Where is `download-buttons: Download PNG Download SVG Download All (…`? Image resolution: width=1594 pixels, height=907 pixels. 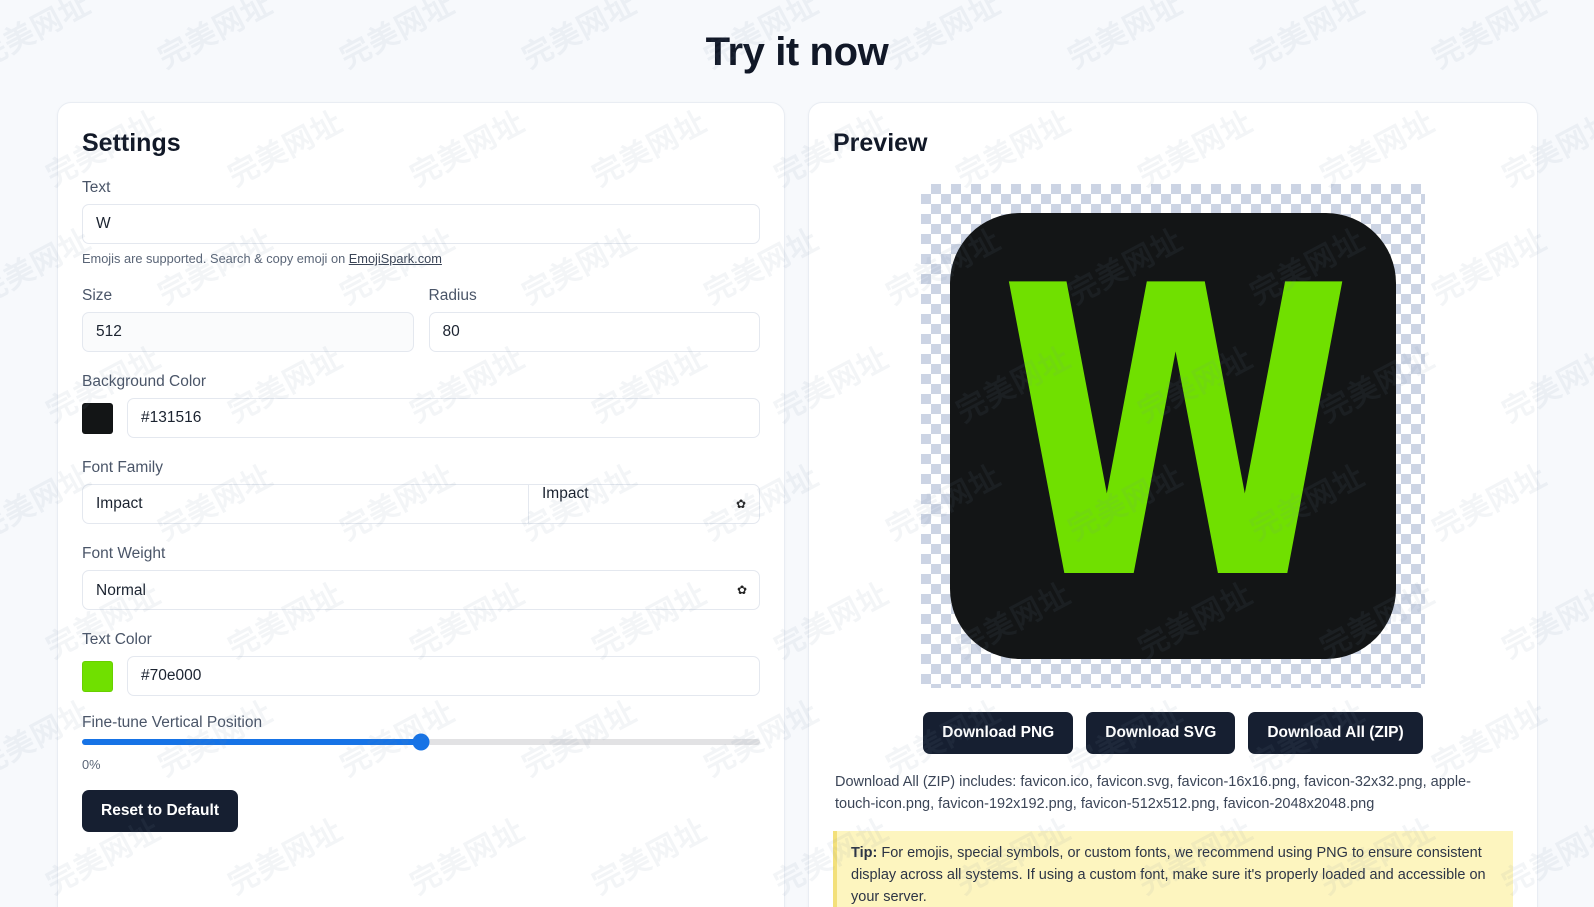
download-buttons: Download PNG Download SVG Download All (… is located at coordinates (1173, 733).